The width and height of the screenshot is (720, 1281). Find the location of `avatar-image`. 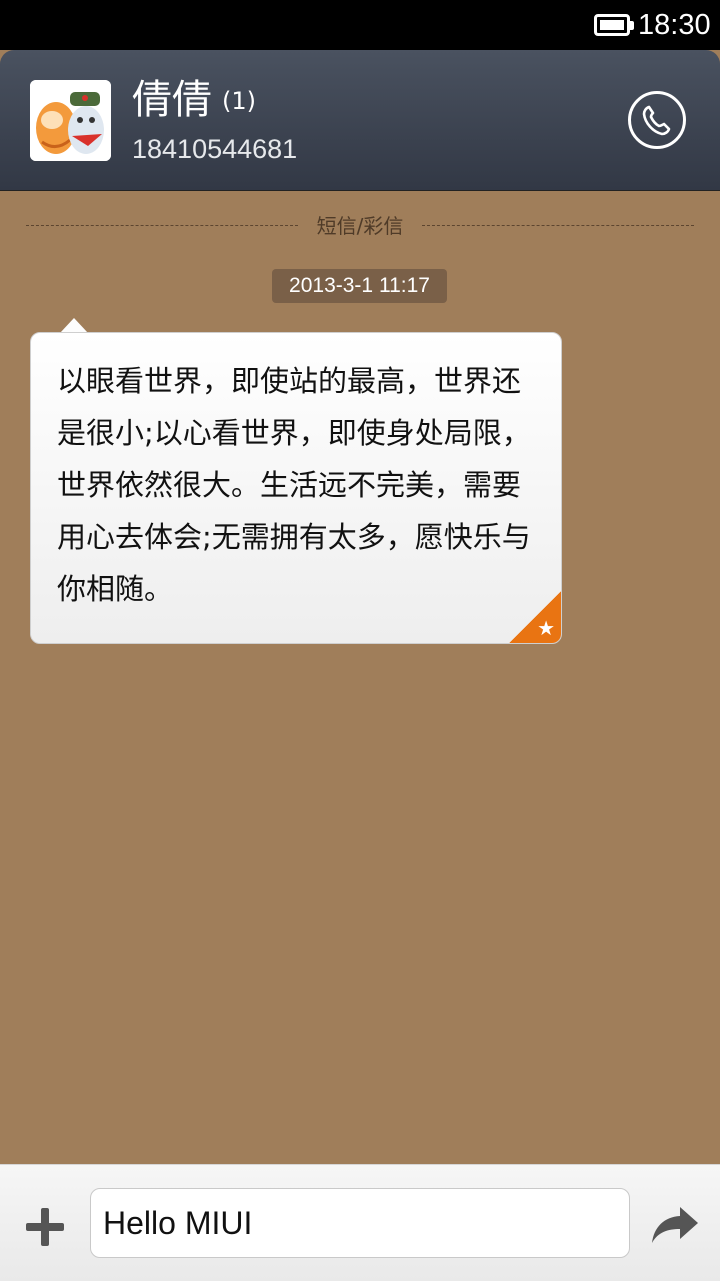

avatar-image is located at coordinates (70, 120).